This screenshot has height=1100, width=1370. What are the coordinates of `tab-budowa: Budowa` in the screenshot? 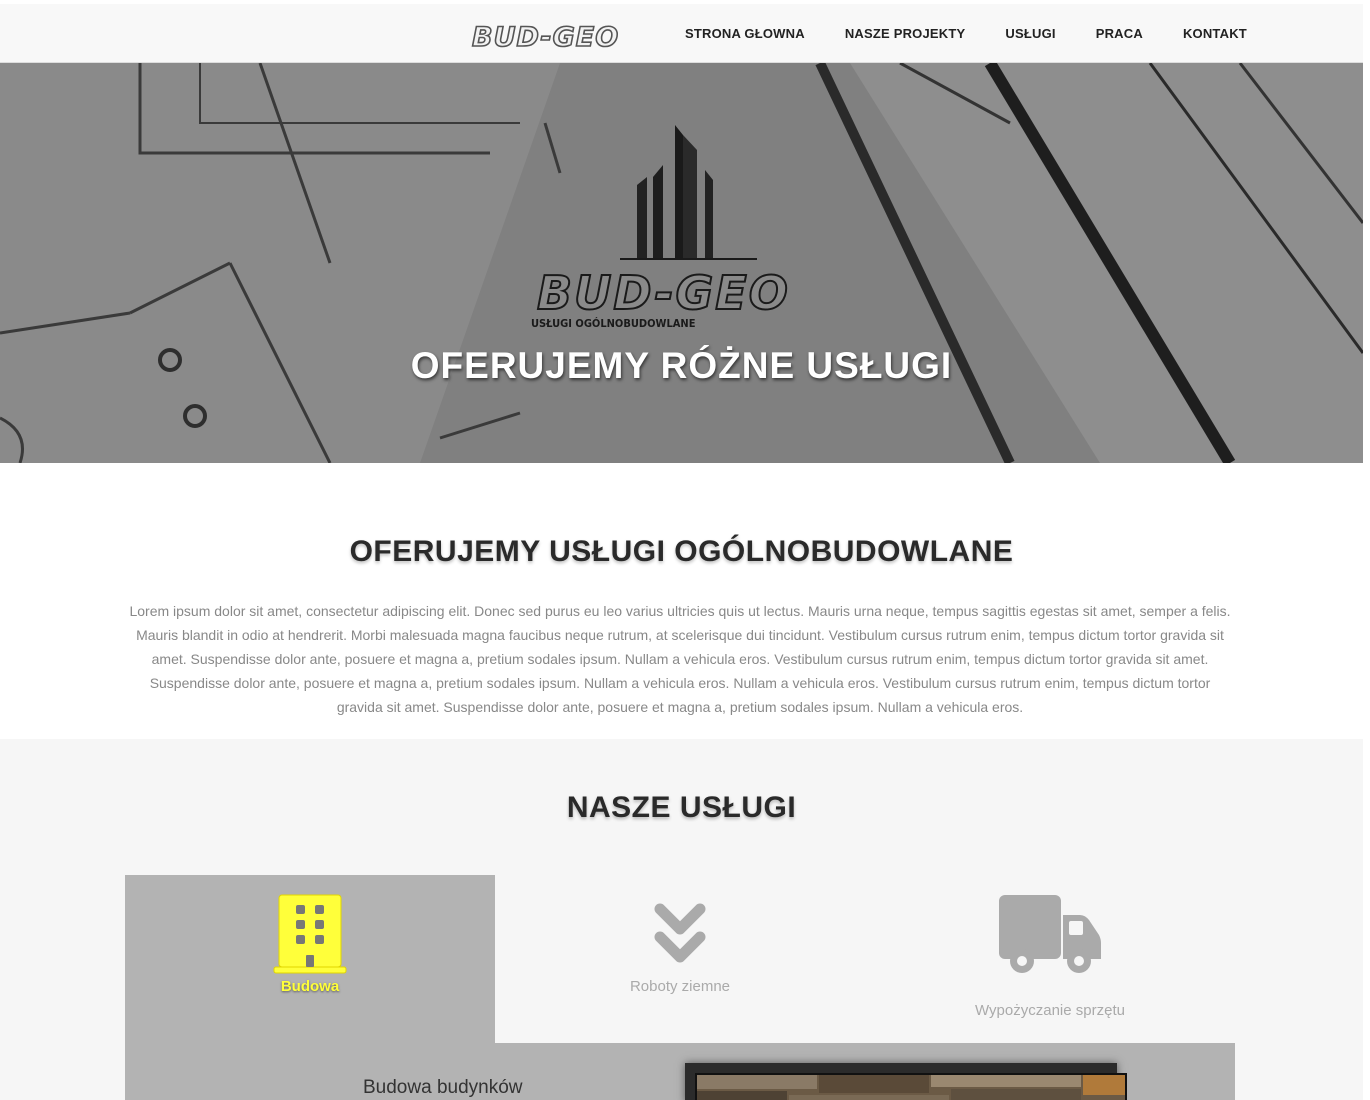 It's located at (310, 959).